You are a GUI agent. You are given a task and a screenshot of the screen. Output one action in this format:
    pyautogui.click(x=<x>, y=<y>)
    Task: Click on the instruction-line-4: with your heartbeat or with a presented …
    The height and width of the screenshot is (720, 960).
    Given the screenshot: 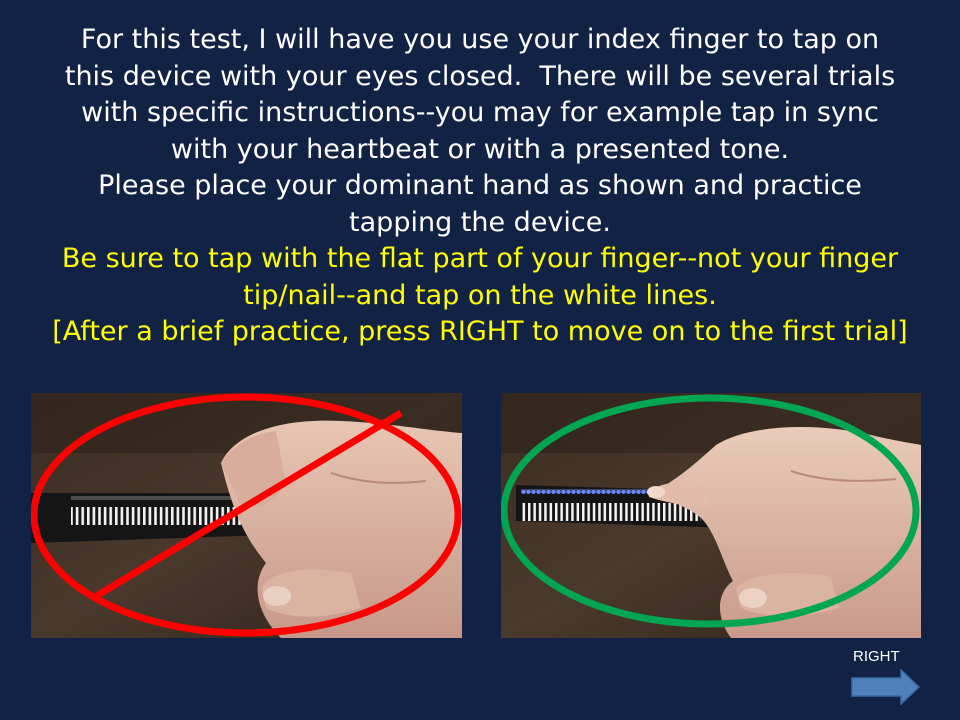 What is the action you would take?
    pyautogui.click(x=480, y=149)
    